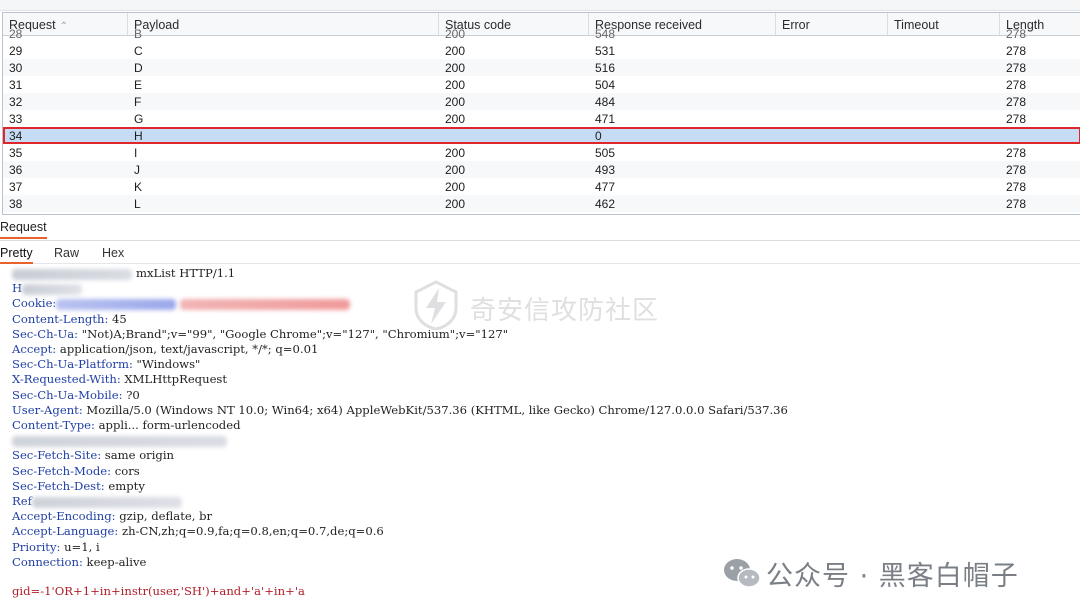  I want to click on table-row: 33 G 200 471 278, so click(541, 118).